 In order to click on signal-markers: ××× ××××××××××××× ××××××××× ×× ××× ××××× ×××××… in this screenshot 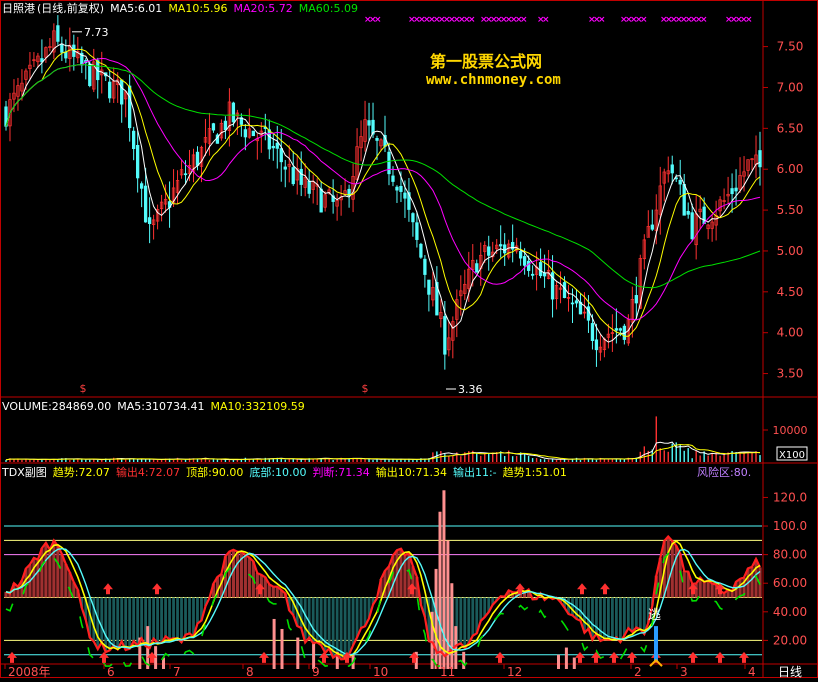, I will do `click(558, 20)`.